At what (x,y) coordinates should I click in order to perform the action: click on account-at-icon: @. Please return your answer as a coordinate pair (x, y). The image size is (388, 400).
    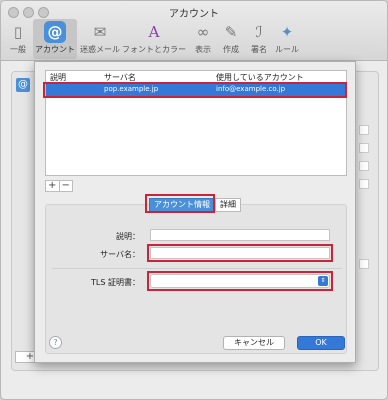
    Looking at the image, I should click on (23, 85).